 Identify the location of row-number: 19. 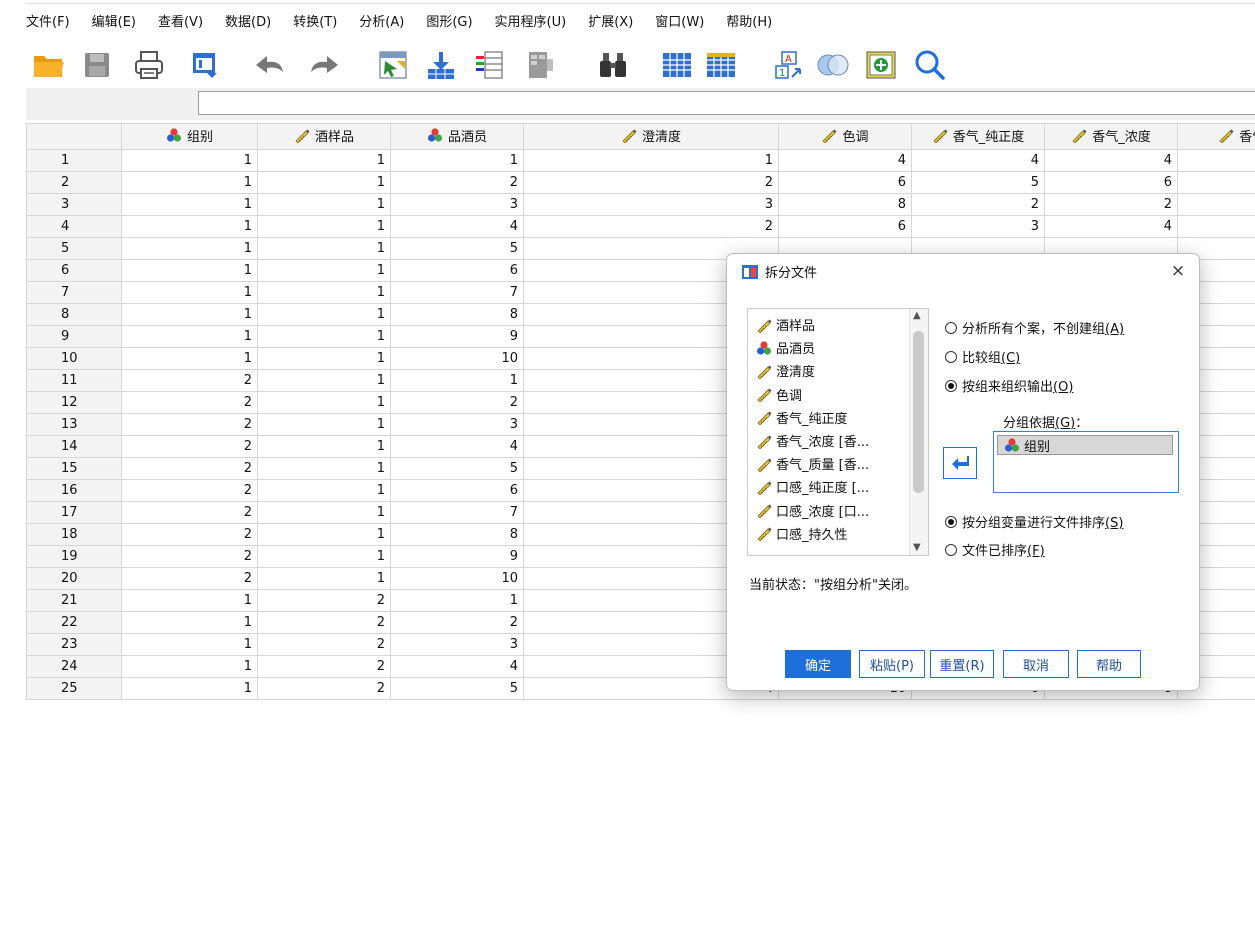
(74, 556).